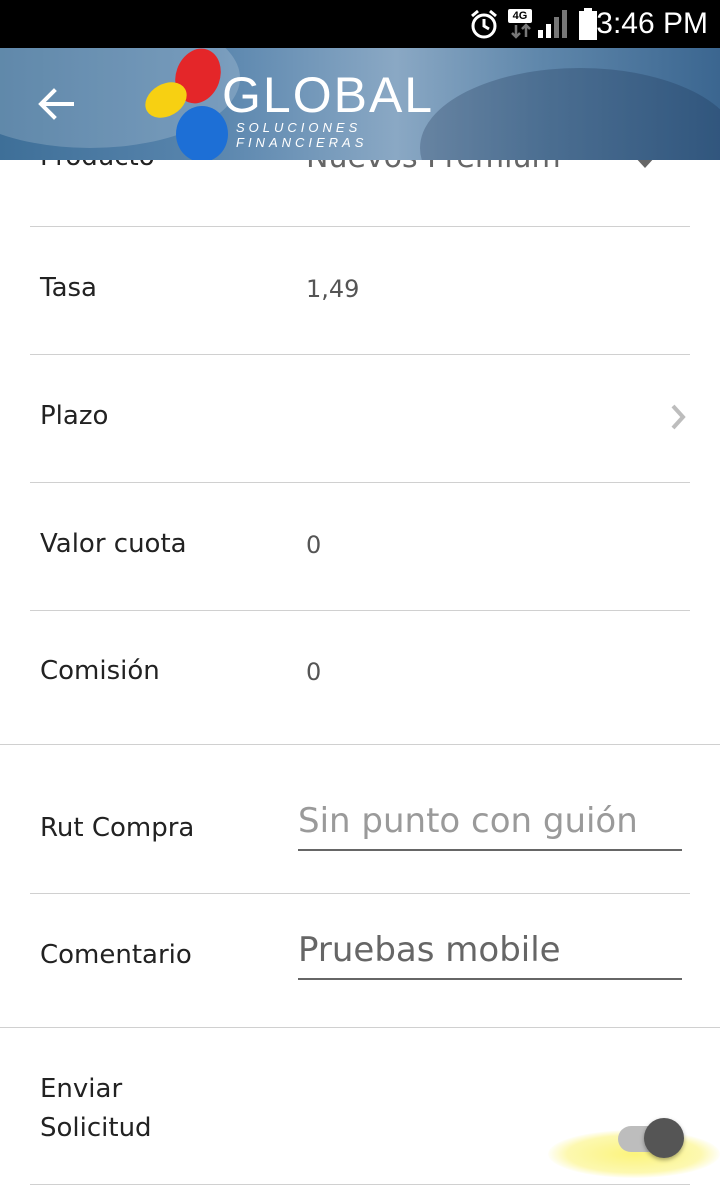 Image resolution: width=720 pixels, height=1193 pixels. I want to click on valor-cuota-value: 0, so click(314, 545).